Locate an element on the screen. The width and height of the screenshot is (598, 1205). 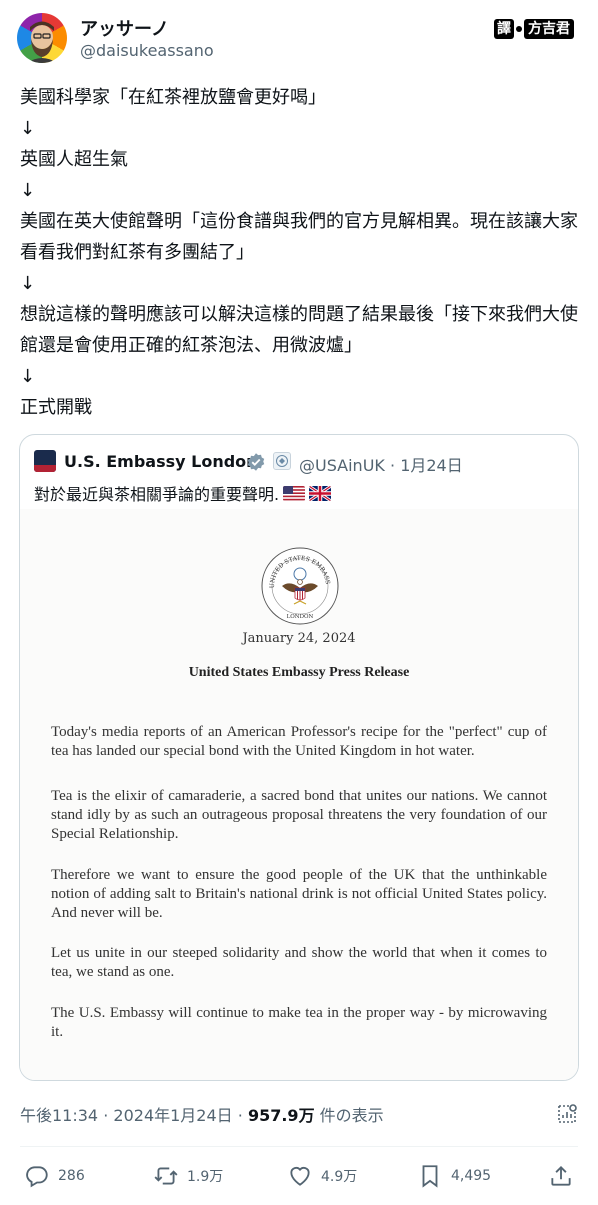
like-button: 4.9万 is located at coordinates (322, 1176).